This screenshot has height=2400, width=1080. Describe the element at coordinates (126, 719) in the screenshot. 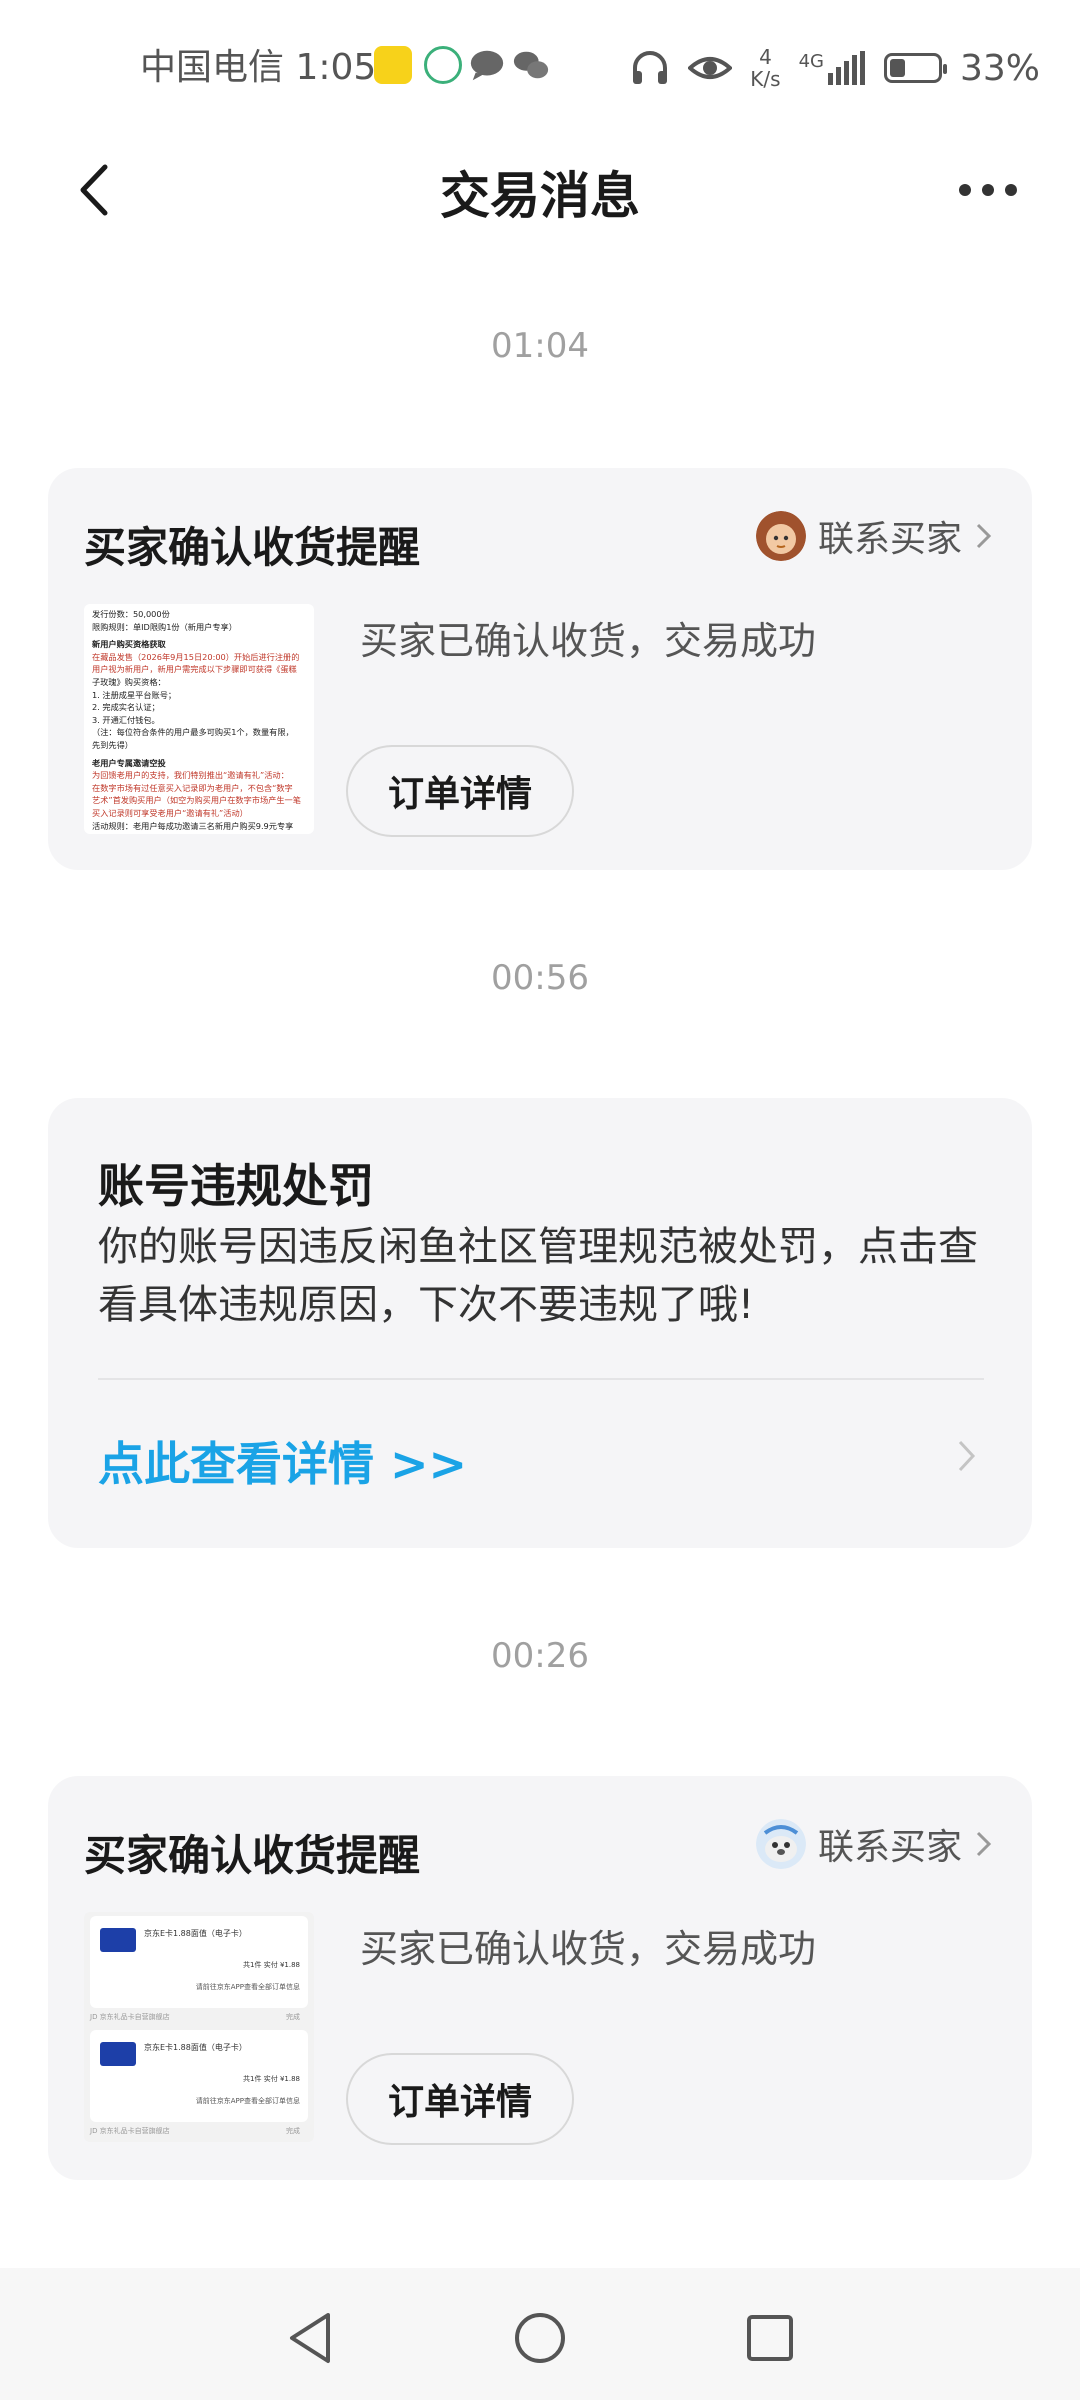

I see `thumbnail-text-line: 3. 开通汇付钱包。` at that location.